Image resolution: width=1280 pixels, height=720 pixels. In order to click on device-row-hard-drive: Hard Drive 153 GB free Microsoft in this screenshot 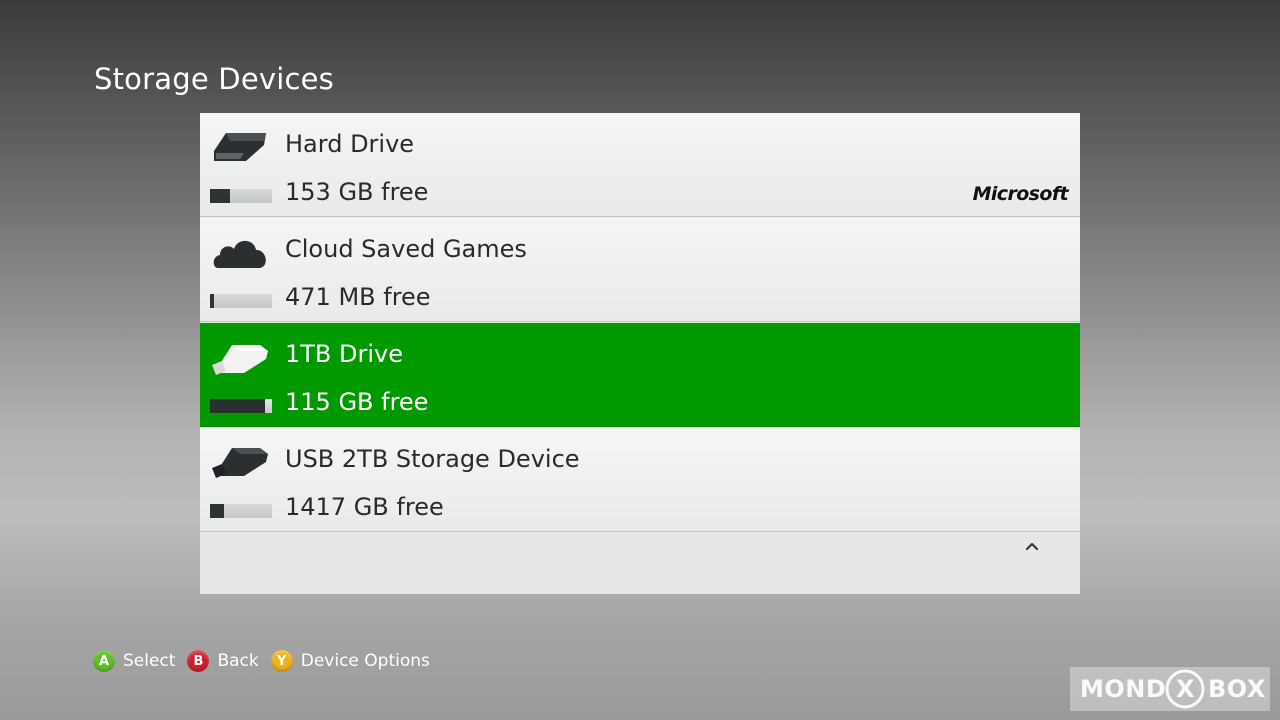, I will do `click(640, 165)`.